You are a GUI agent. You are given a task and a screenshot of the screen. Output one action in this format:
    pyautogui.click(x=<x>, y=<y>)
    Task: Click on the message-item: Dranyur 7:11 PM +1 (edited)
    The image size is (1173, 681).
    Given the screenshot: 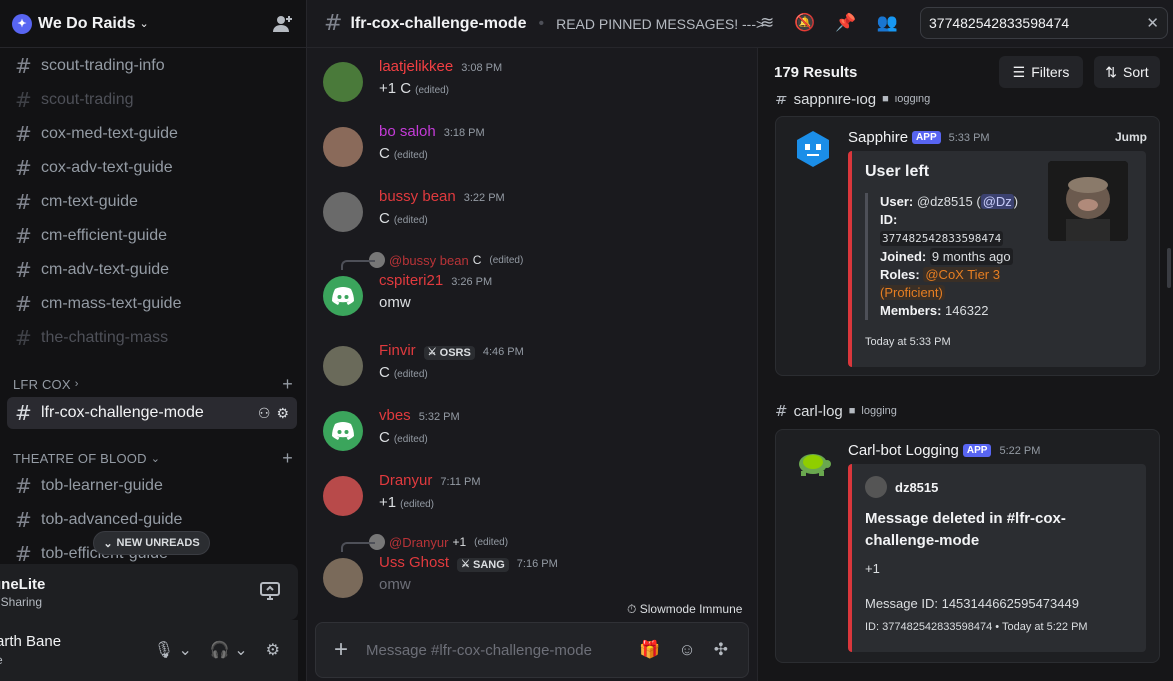 What is the action you would take?
    pyautogui.click(x=533, y=504)
    